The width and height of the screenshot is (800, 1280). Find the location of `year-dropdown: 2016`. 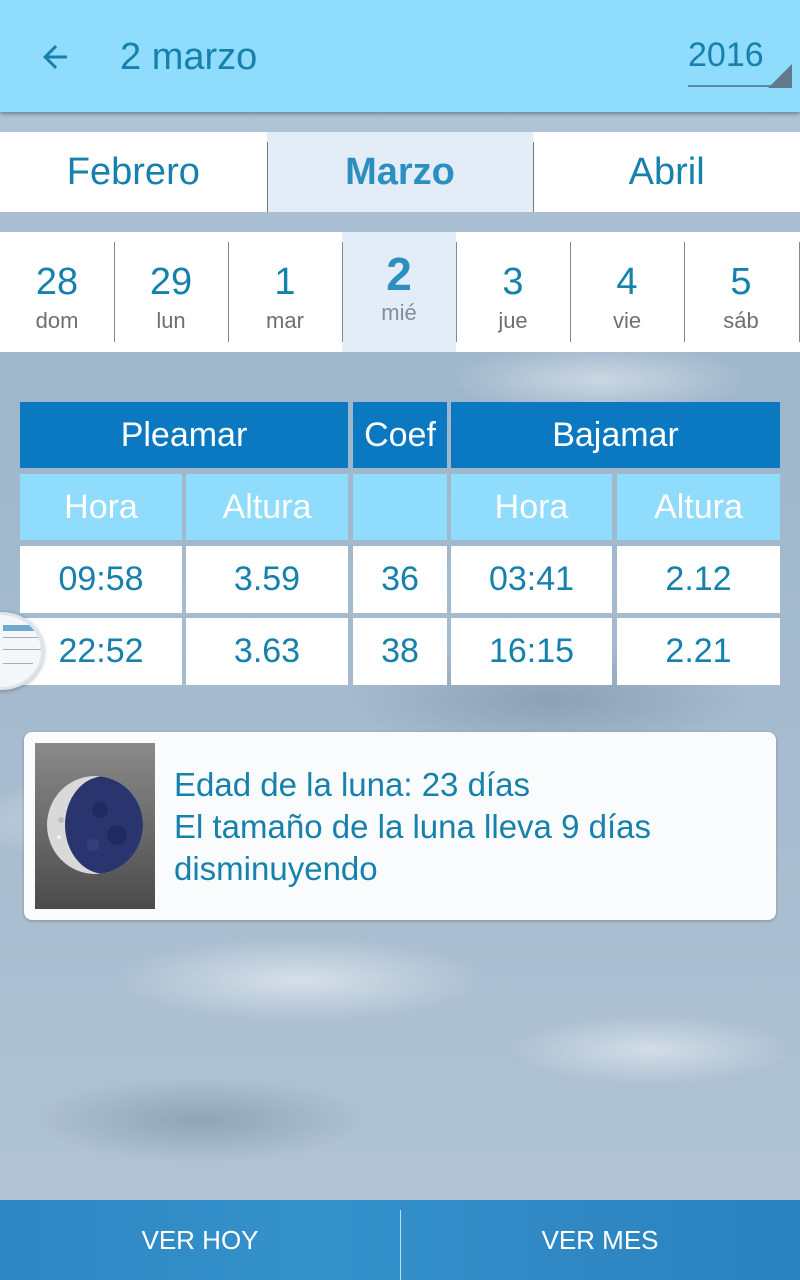

year-dropdown: 2016 is located at coordinates (740, 59).